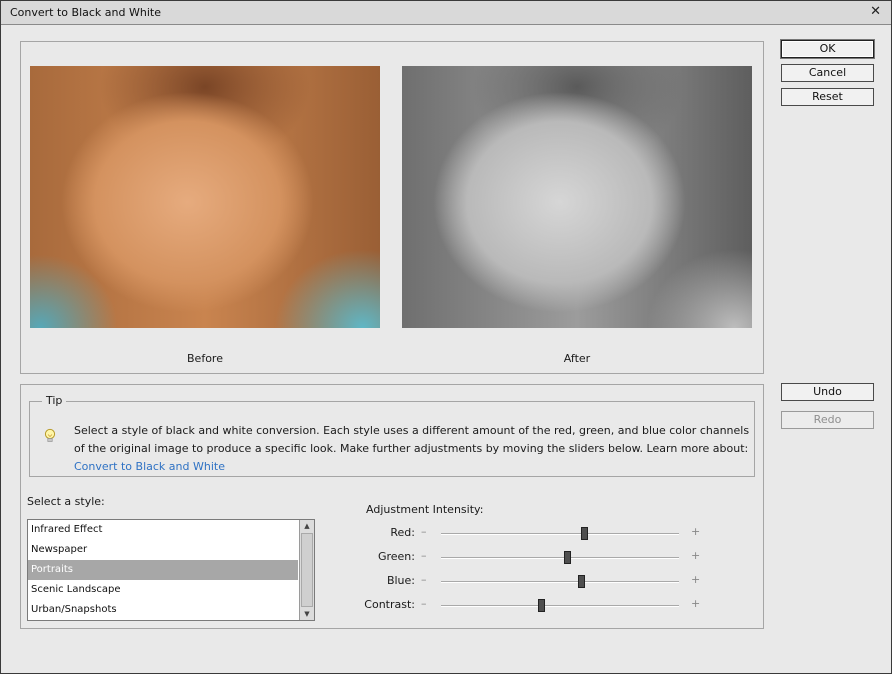  Describe the element at coordinates (827, 73) in the screenshot. I see `cancel-button: Cancel` at that location.